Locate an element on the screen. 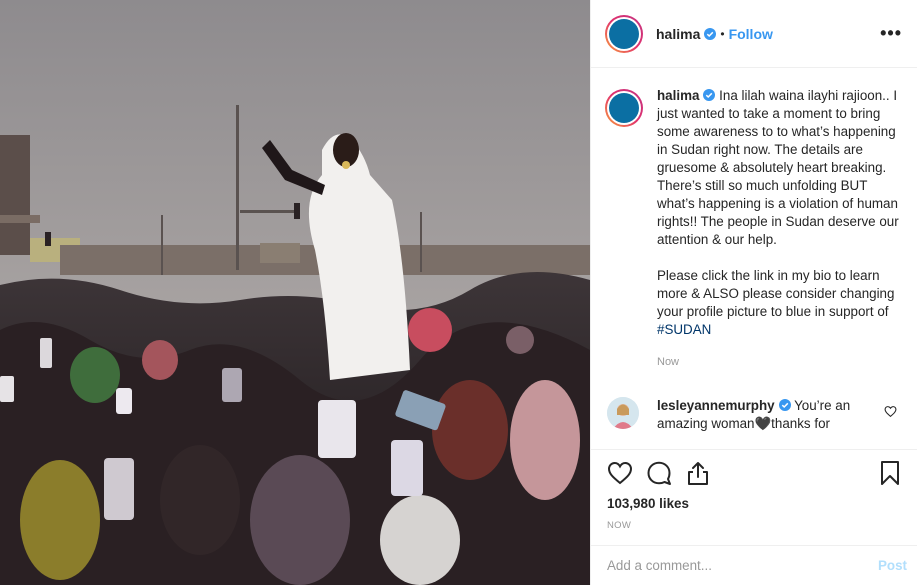  caption-time: Now is located at coordinates (668, 362).